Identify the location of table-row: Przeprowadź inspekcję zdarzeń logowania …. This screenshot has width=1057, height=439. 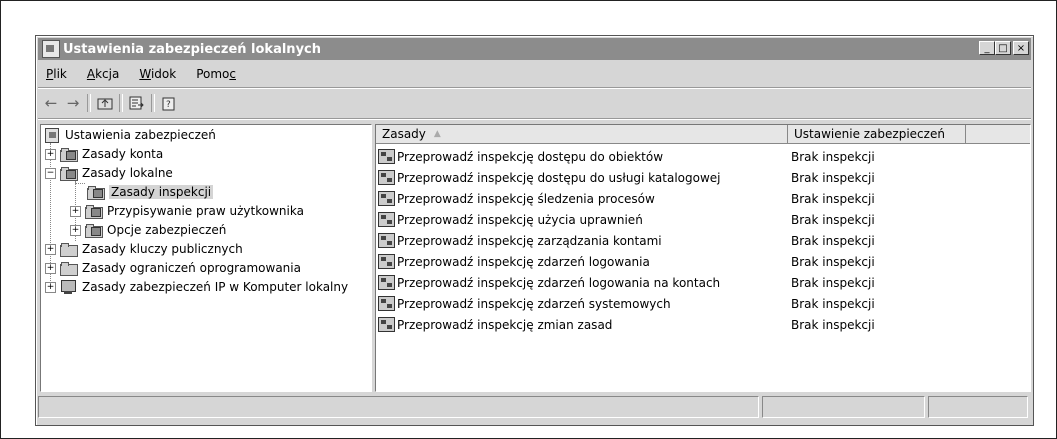
(698, 282).